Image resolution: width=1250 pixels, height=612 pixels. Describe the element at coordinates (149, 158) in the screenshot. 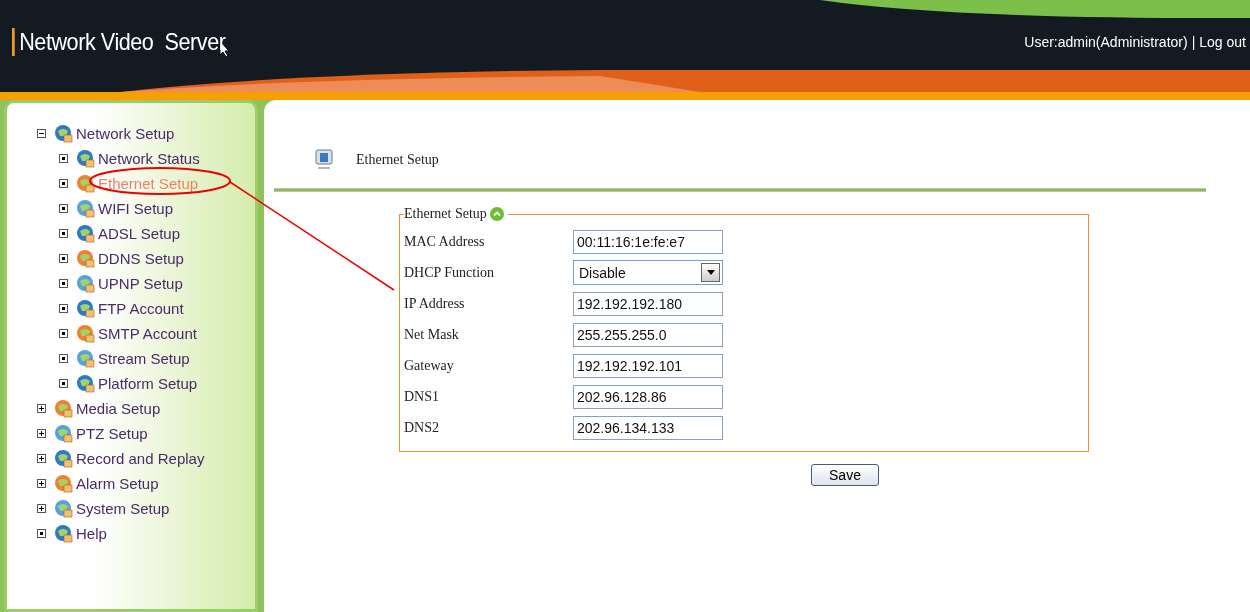

I see `sidebar-item: Network Status` at that location.